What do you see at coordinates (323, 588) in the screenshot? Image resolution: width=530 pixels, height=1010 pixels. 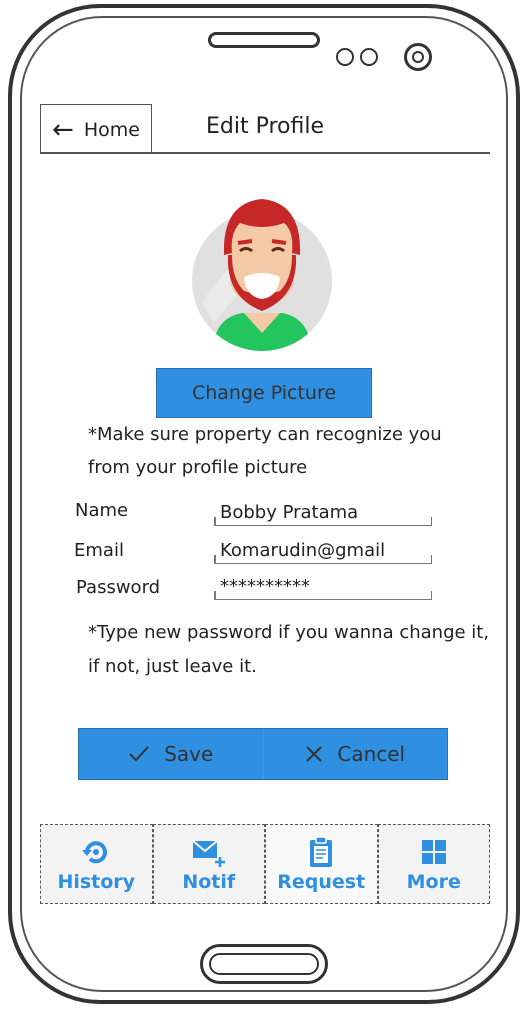 I see `password-input: **********` at bounding box center [323, 588].